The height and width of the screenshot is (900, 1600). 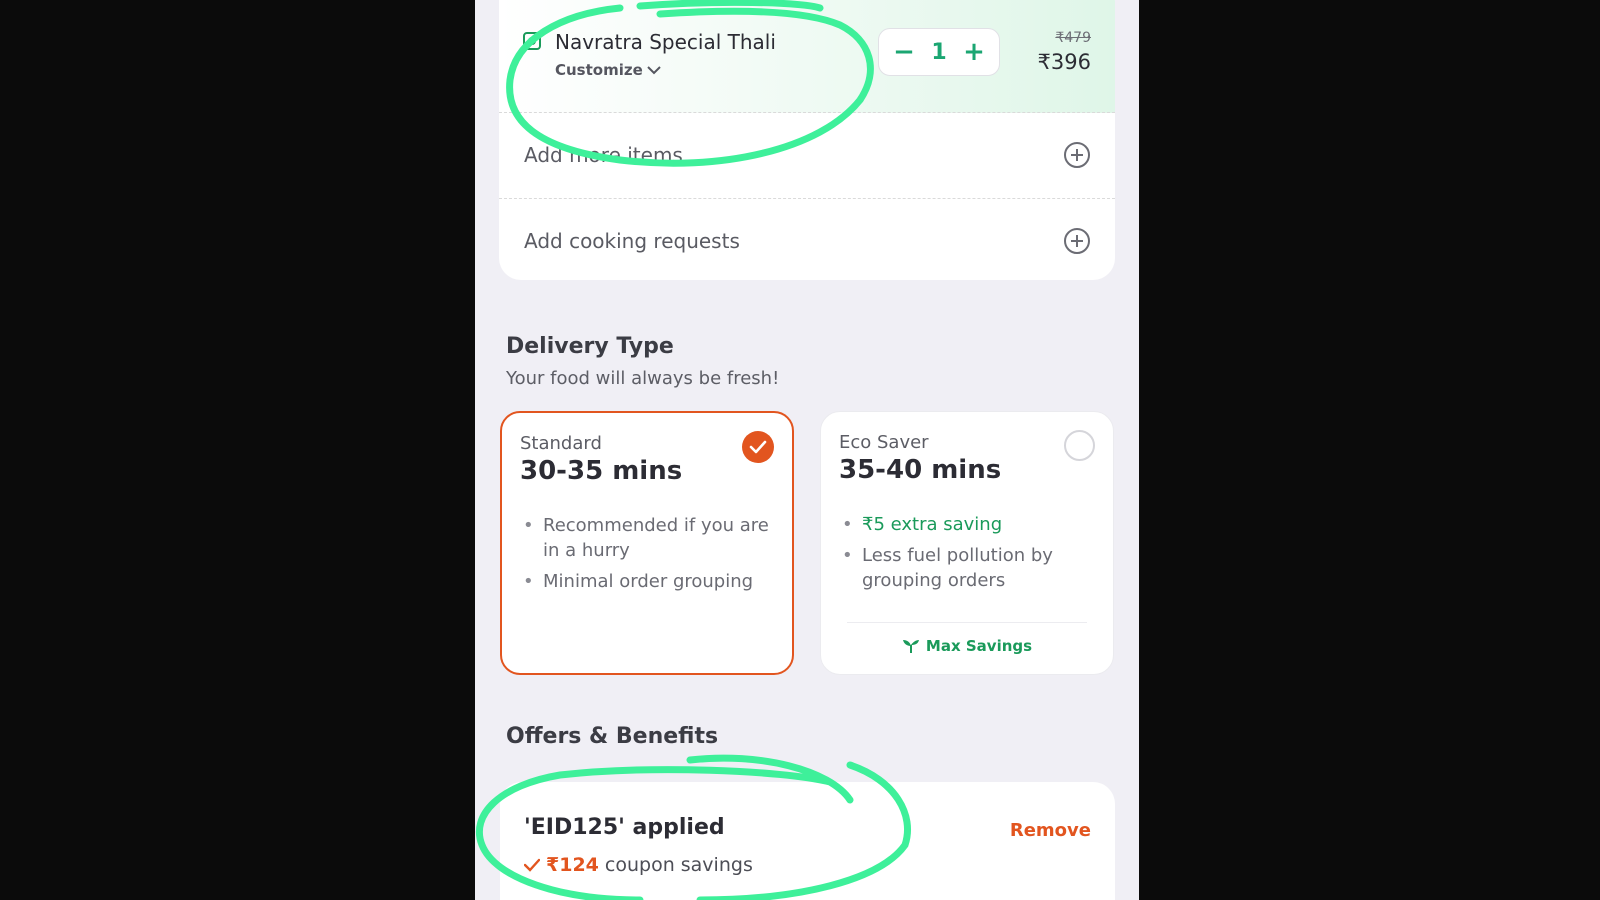 What do you see at coordinates (1050, 830) in the screenshot?
I see `remove-coupon-button: Remove` at bounding box center [1050, 830].